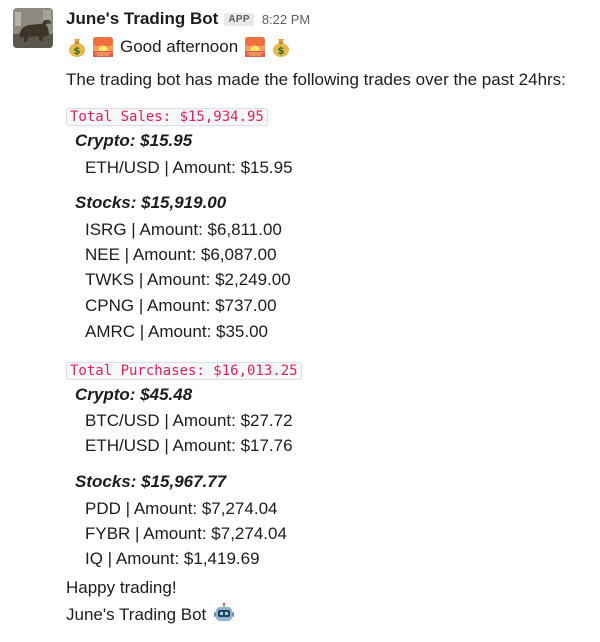  What do you see at coordinates (186, 533) in the screenshot?
I see `purchases-stock-item: FYBR | Amount: $7,274.04` at bounding box center [186, 533].